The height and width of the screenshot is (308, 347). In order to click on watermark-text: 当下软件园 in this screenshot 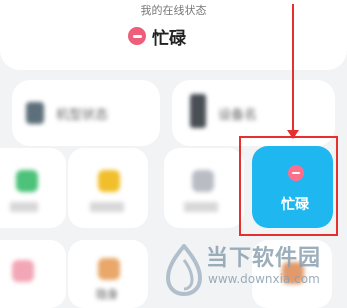, I will do `click(264, 258)`.